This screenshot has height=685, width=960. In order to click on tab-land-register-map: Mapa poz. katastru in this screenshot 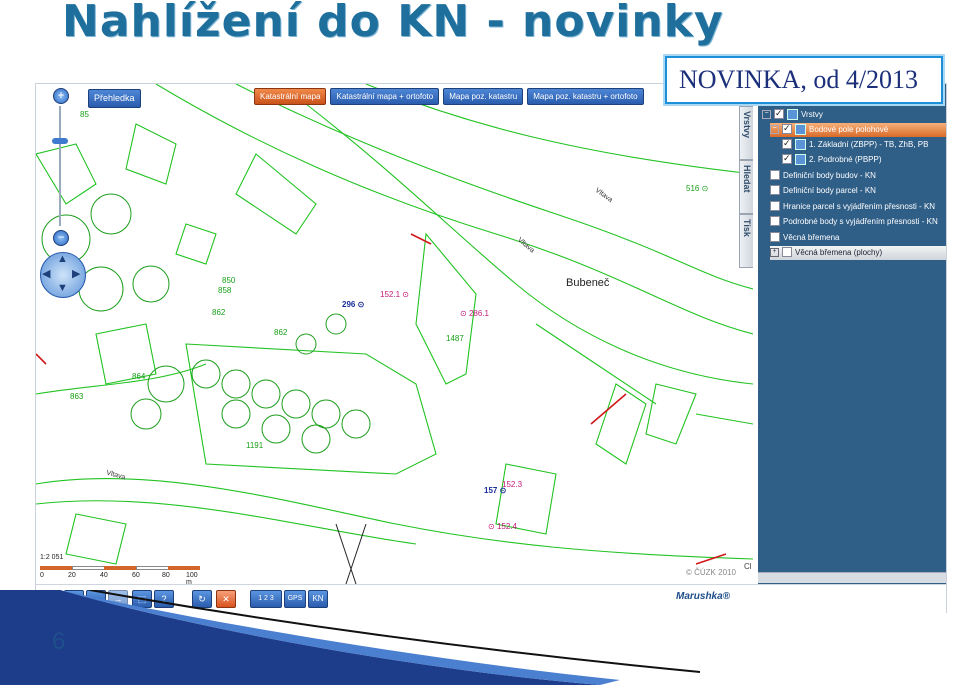, I will do `click(483, 96)`.